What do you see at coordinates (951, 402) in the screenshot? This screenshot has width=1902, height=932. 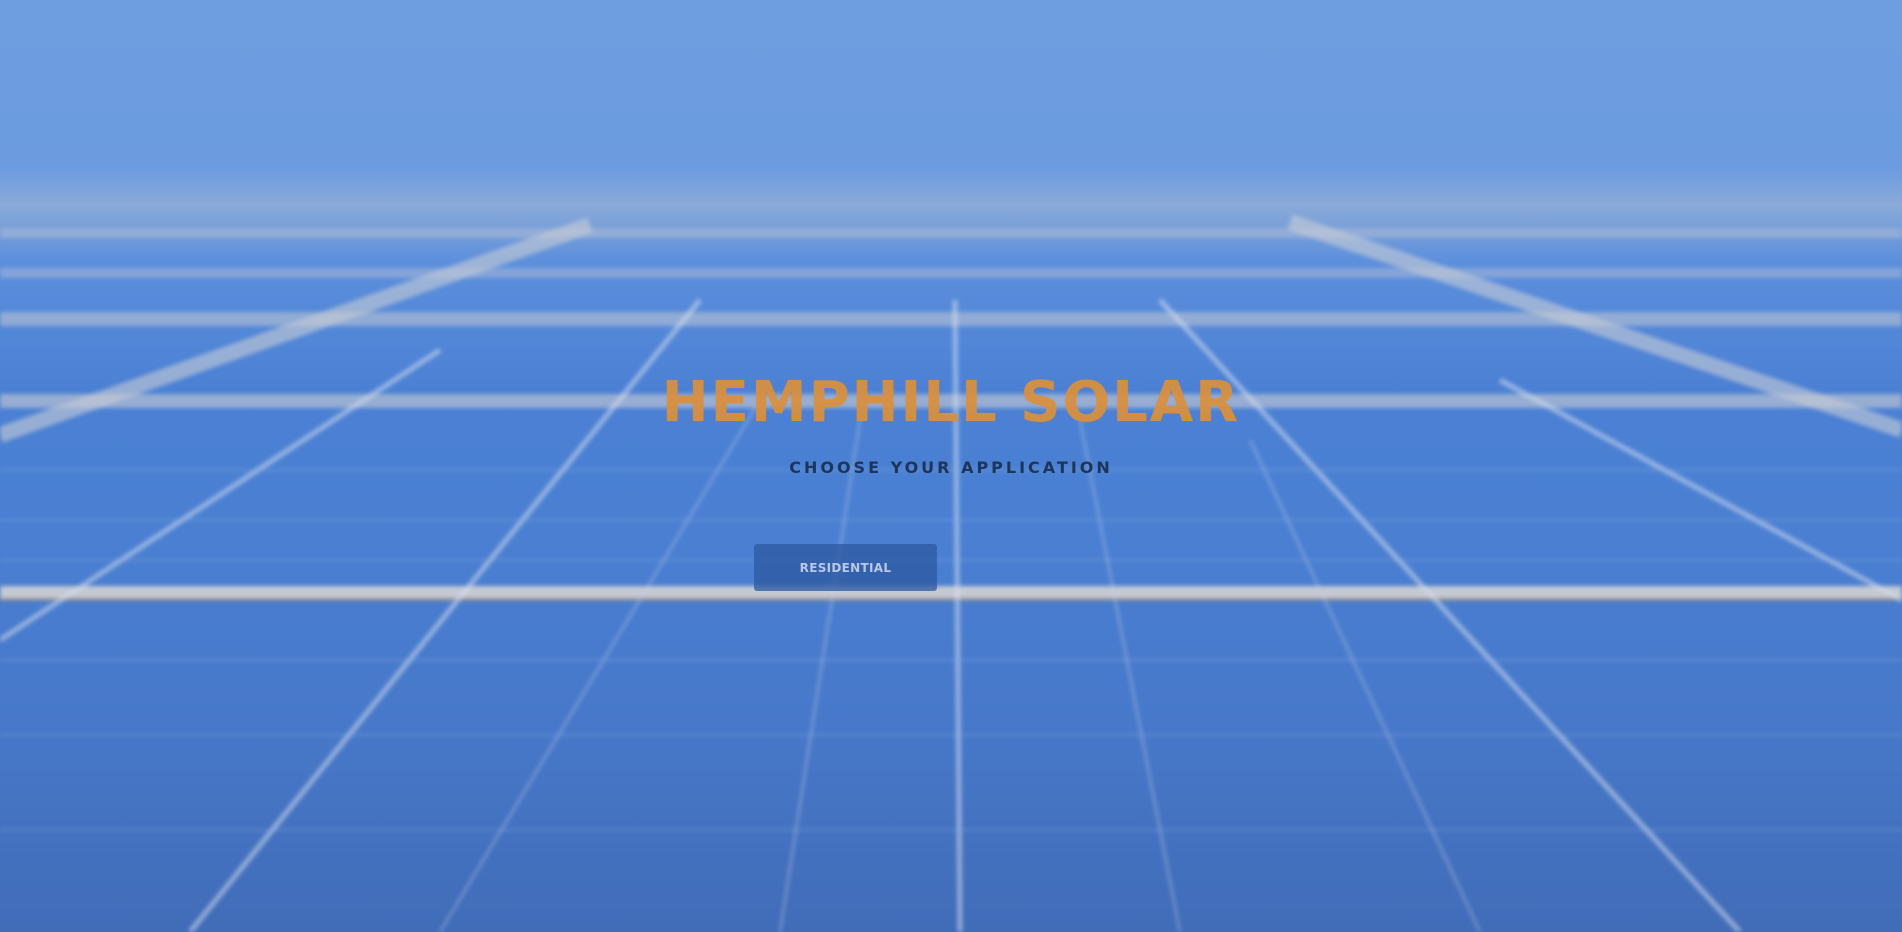 I see `brand-title: HEMPHILL SOLAR` at bounding box center [951, 402].